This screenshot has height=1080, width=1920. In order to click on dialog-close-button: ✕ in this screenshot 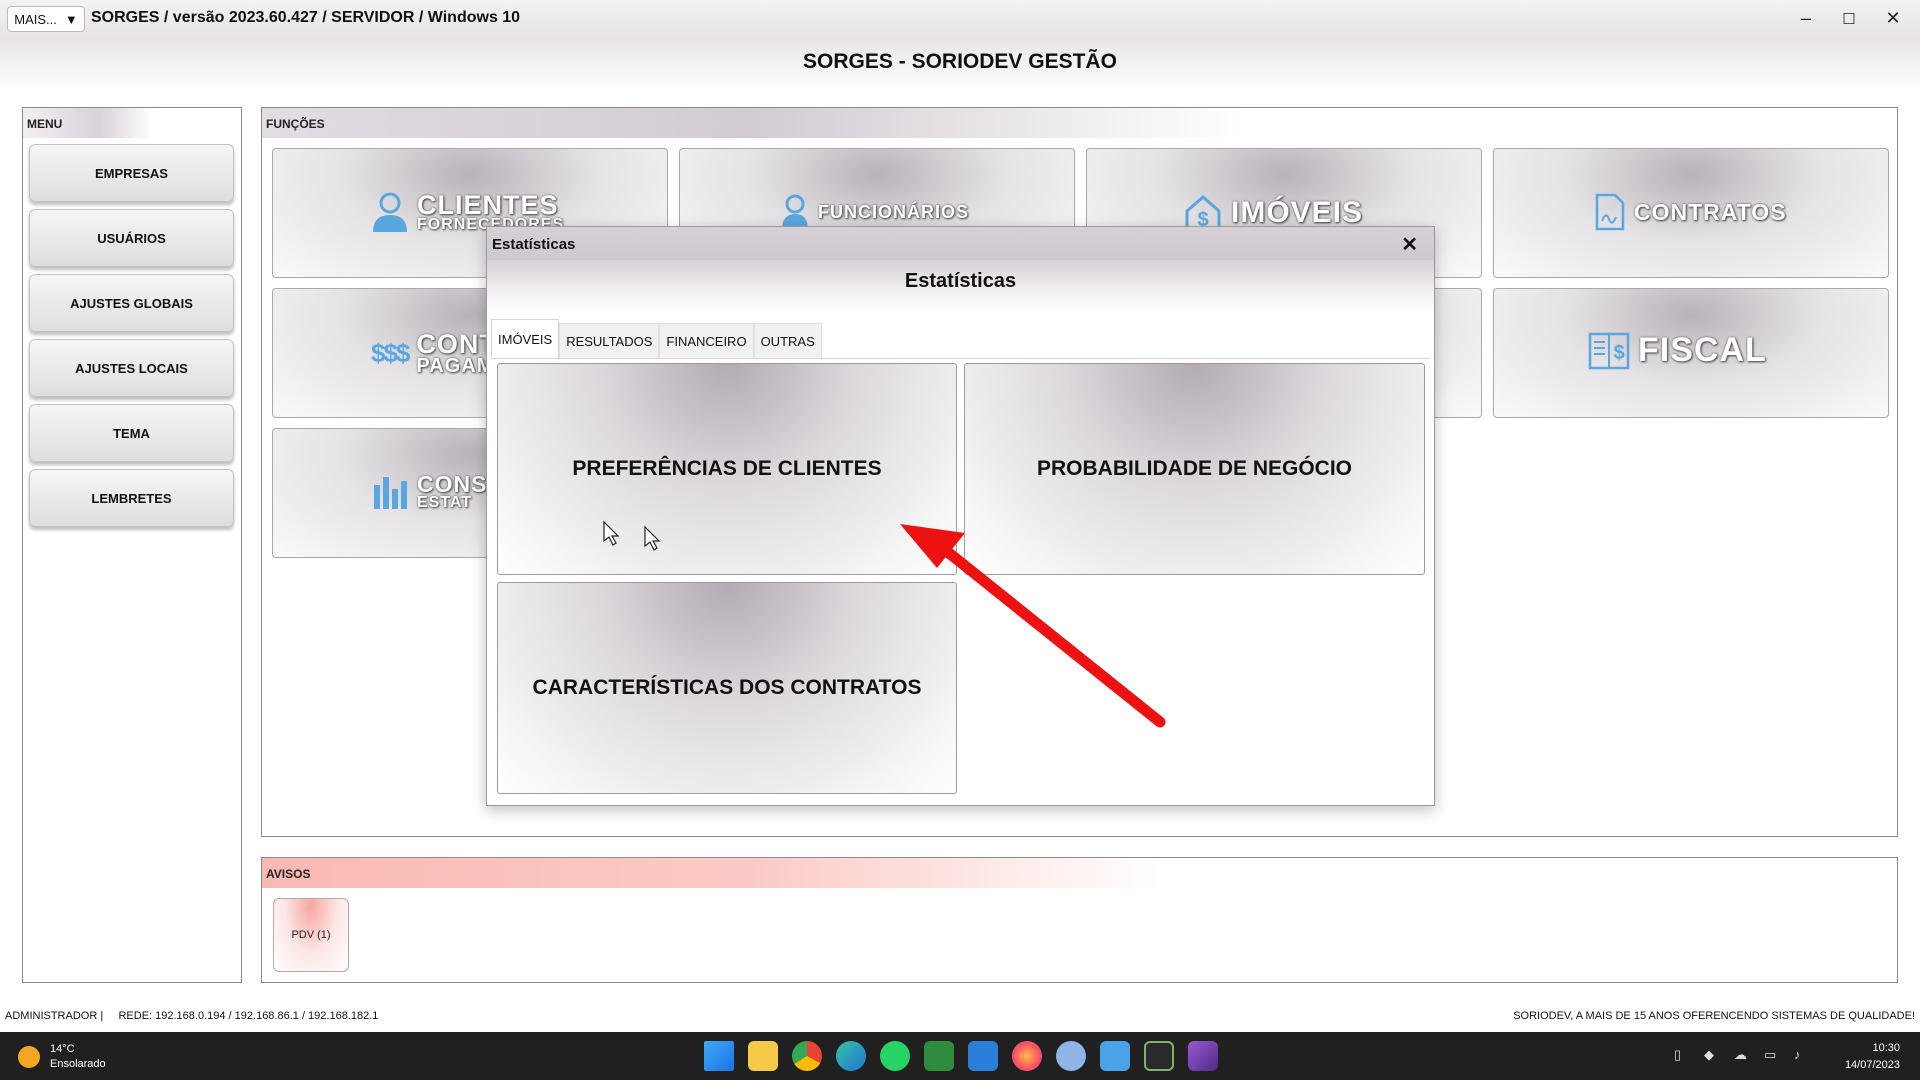, I will do `click(1409, 244)`.